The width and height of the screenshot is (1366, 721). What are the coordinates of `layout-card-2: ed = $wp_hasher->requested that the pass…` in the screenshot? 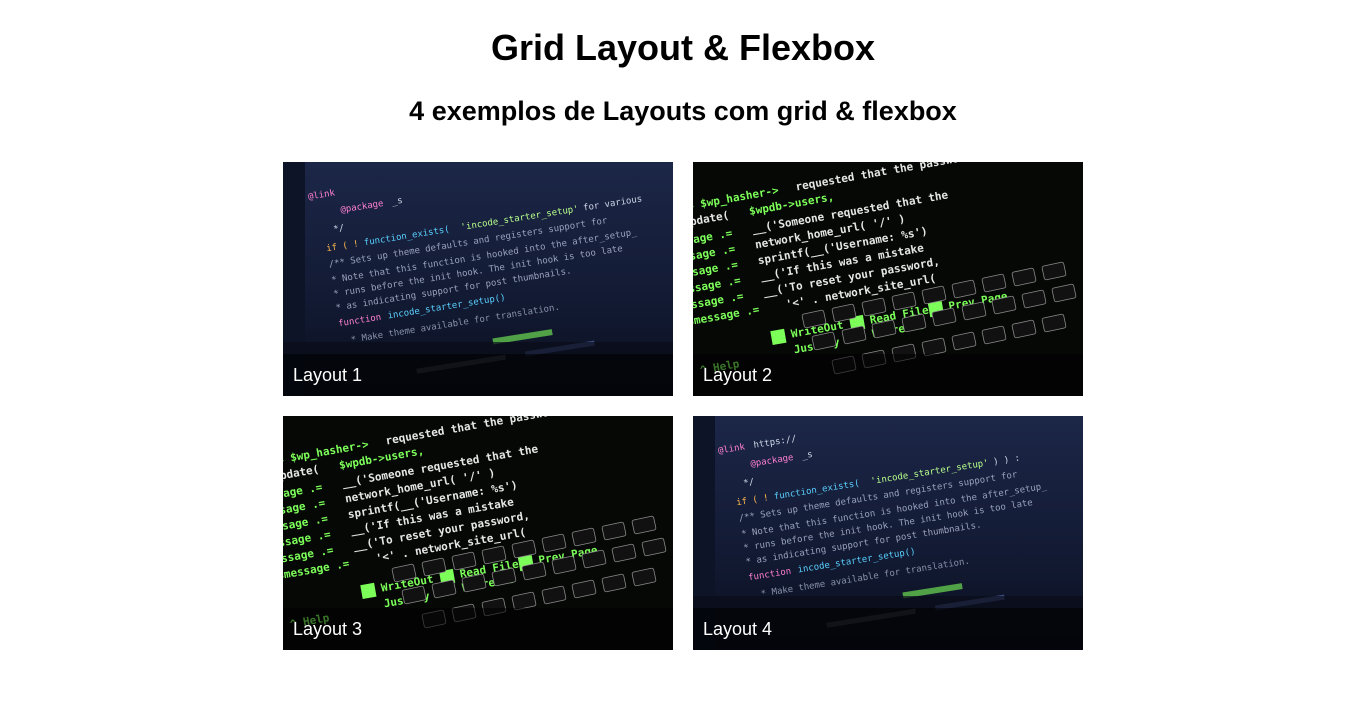 It's located at (888, 279).